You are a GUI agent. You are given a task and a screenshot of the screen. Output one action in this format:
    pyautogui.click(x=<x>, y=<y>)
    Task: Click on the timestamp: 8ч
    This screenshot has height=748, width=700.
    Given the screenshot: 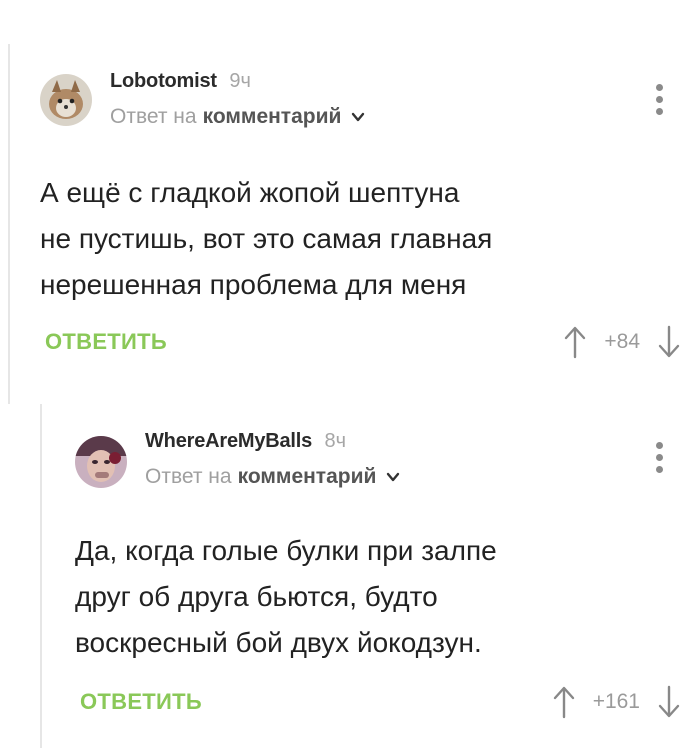 What is the action you would take?
    pyautogui.click(x=335, y=441)
    